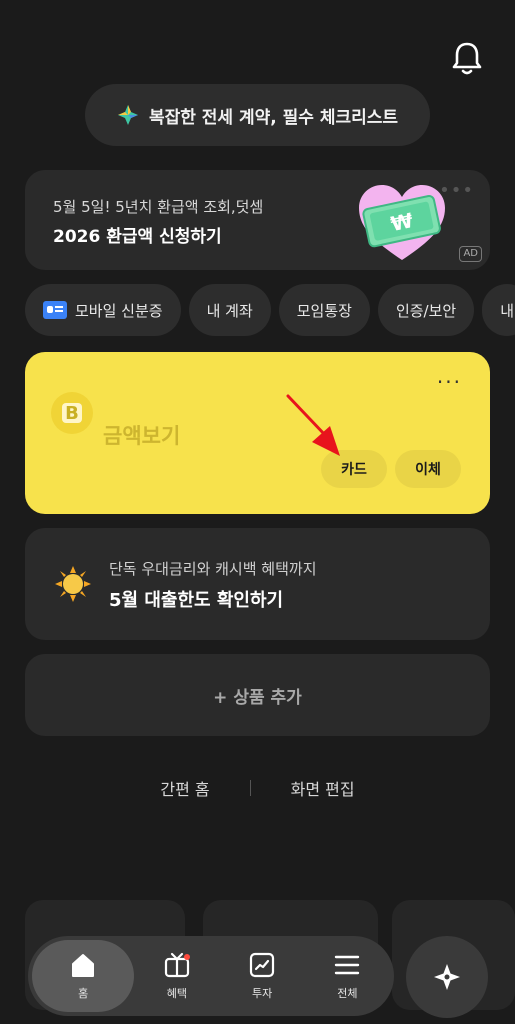 The height and width of the screenshot is (1024, 515). Describe the element at coordinates (186, 957) in the screenshot. I see `notification-dot` at that location.